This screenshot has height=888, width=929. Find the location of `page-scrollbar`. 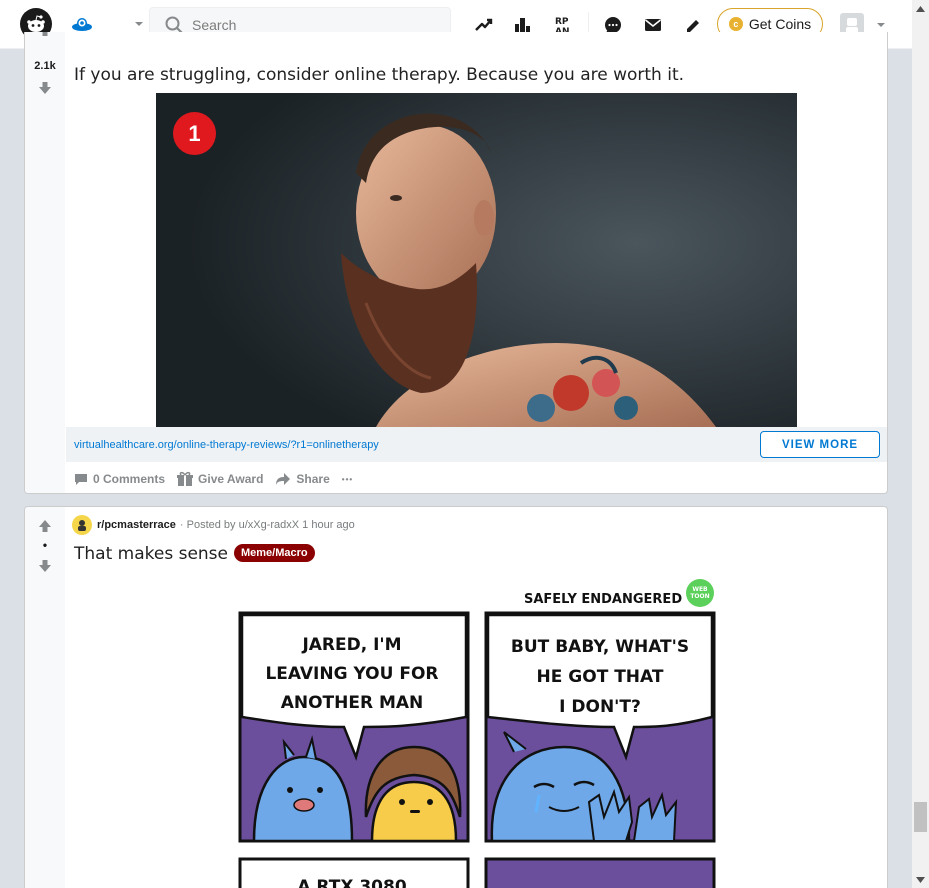

page-scrollbar is located at coordinates (920, 444).